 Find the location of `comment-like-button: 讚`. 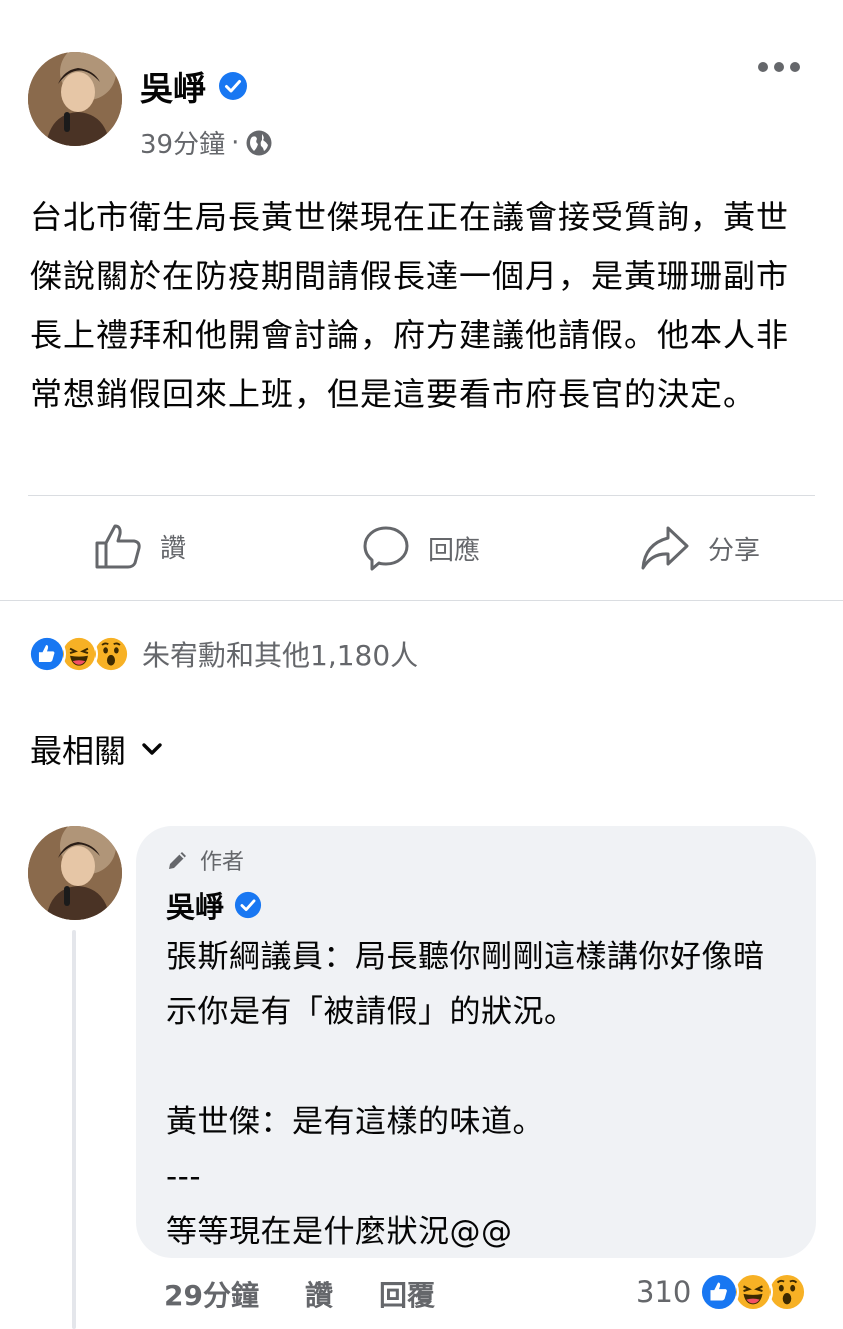

comment-like-button: 讚 is located at coordinates (319, 1294).